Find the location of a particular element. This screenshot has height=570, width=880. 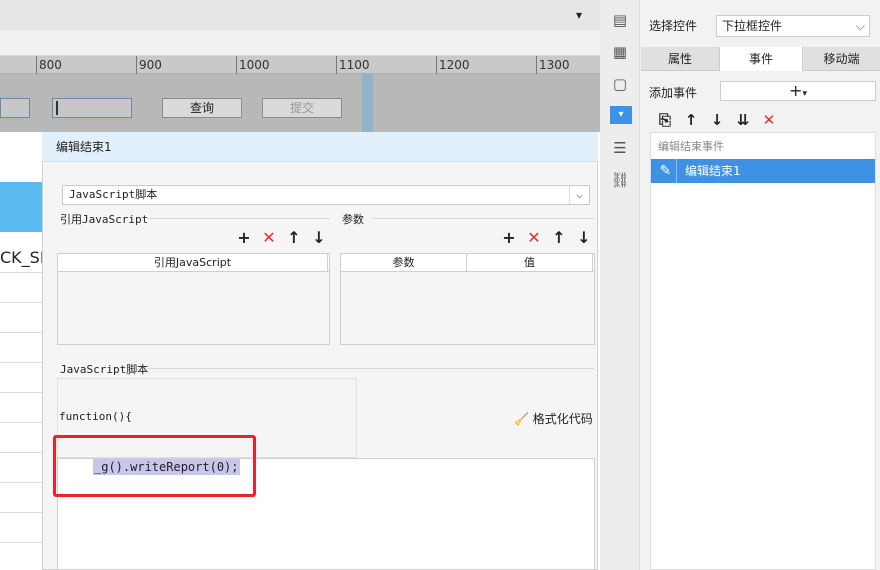

tab-properties: 属性 is located at coordinates (680, 59).